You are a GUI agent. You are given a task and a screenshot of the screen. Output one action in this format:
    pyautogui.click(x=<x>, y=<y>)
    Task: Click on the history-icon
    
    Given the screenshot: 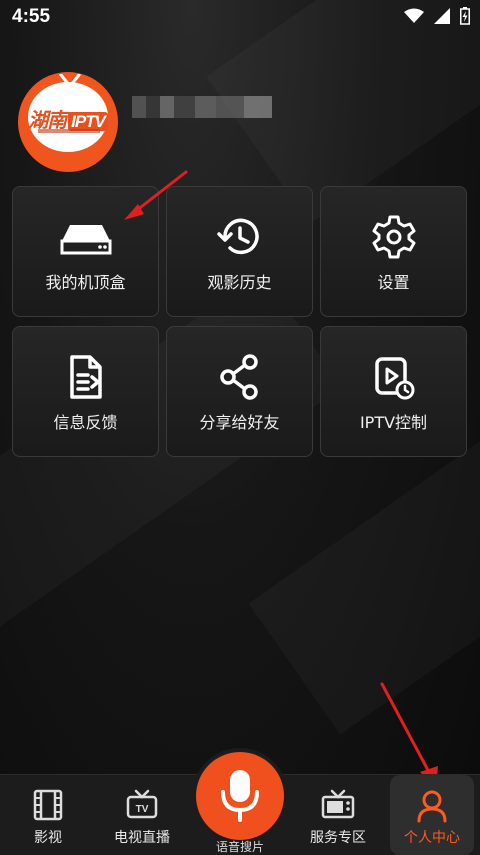 What is the action you would take?
    pyautogui.click(x=237, y=236)
    